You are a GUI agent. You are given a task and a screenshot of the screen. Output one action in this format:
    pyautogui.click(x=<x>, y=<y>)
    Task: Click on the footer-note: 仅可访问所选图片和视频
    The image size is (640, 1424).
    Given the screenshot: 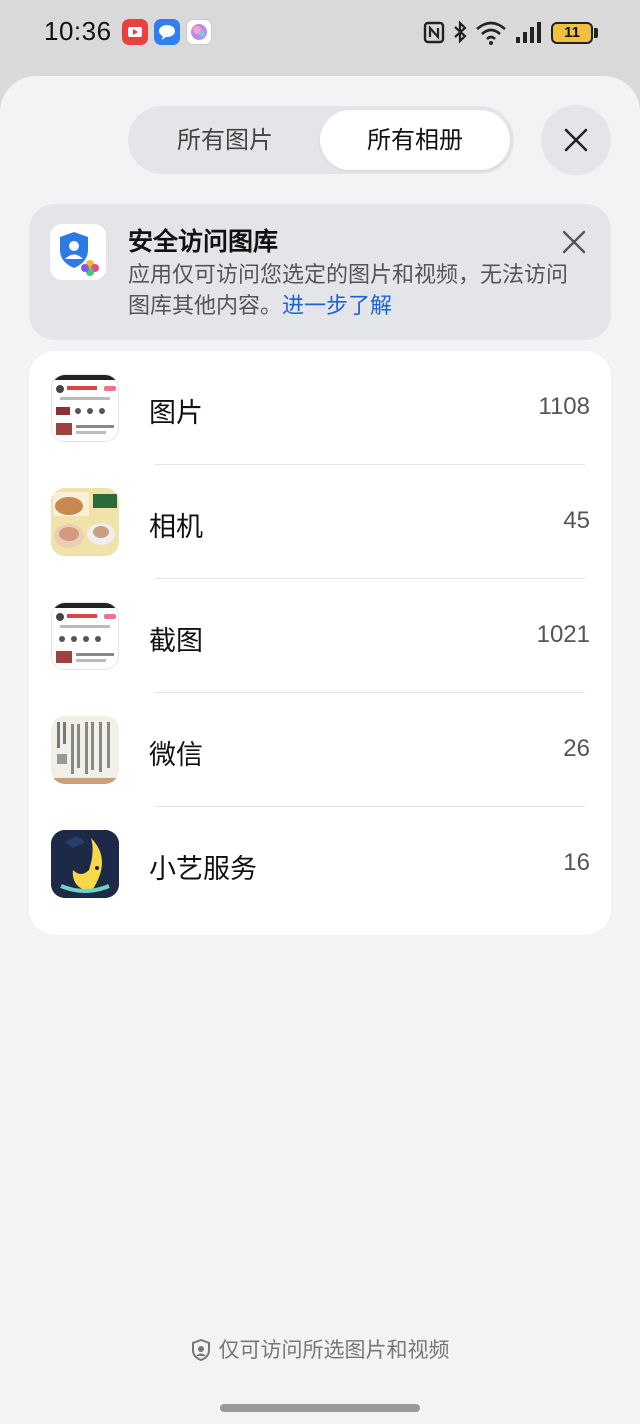 What is the action you would take?
    pyautogui.click(x=320, y=1349)
    